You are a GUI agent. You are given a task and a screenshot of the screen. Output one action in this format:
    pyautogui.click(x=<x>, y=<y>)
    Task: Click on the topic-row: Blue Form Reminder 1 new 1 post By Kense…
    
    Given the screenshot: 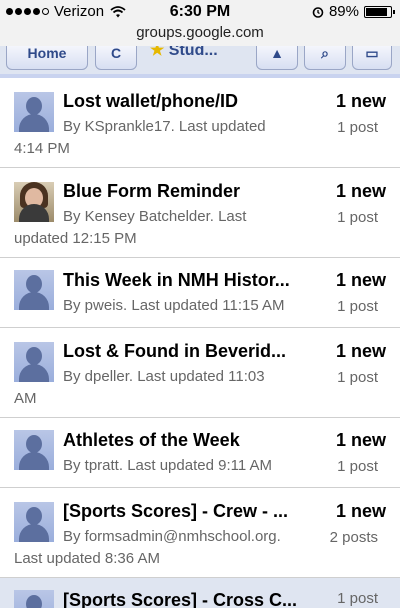 What is the action you would take?
    pyautogui.click(x=200, y=213)
    